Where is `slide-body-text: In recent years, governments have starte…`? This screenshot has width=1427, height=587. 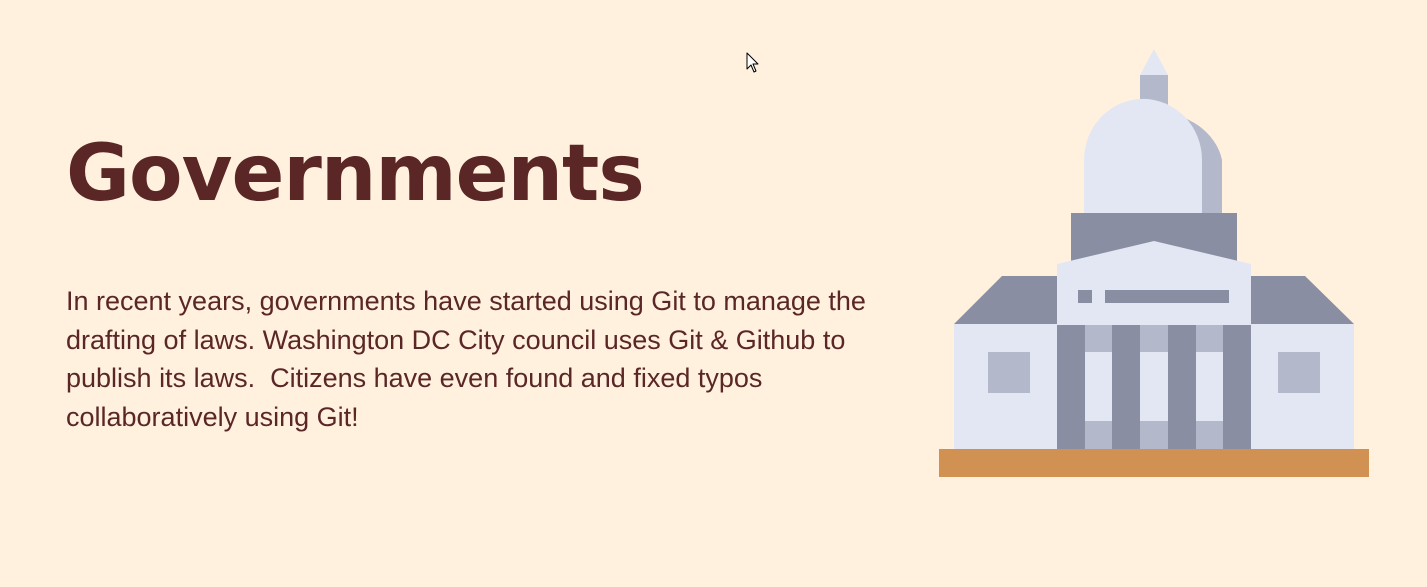
slide-body-text: In recent years, governments have starte… is located at coordinates (470, 359).